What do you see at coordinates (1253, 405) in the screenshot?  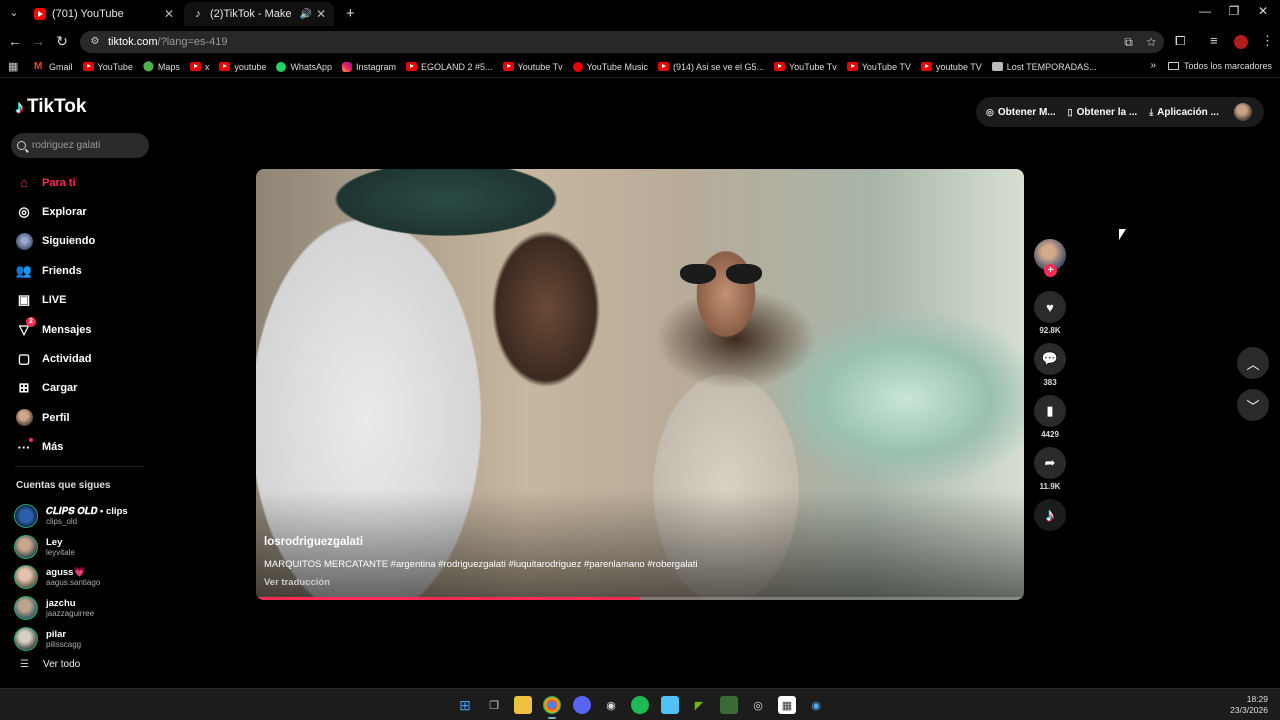 I see `next-video-button: ﹀` at bounding box center [1253, 405].